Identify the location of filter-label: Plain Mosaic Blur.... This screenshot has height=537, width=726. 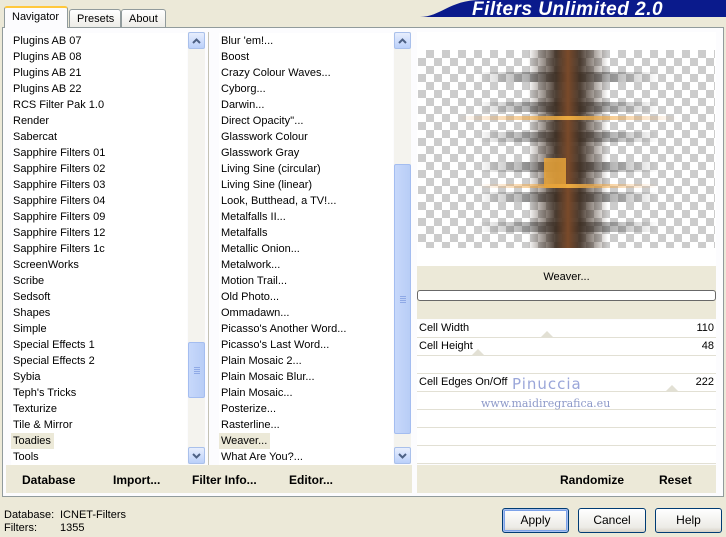
(306, 377).